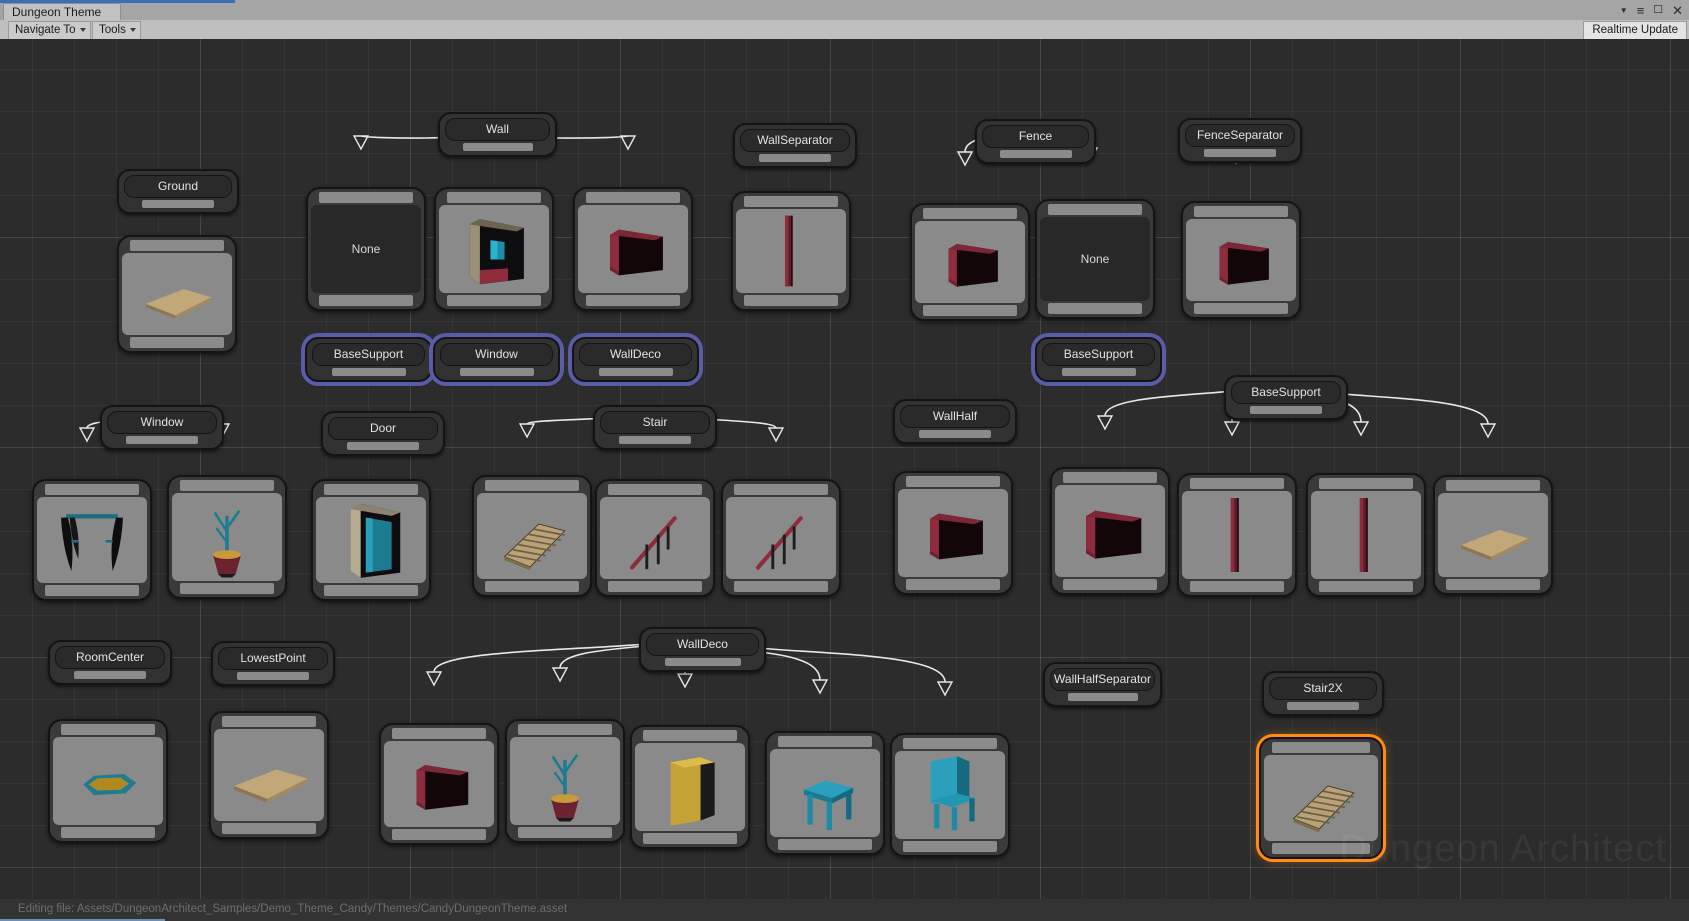  Describe the element at coordinates (1624, 10) in the screenshot. I see `chevron-down-icon: ▼` at that location.